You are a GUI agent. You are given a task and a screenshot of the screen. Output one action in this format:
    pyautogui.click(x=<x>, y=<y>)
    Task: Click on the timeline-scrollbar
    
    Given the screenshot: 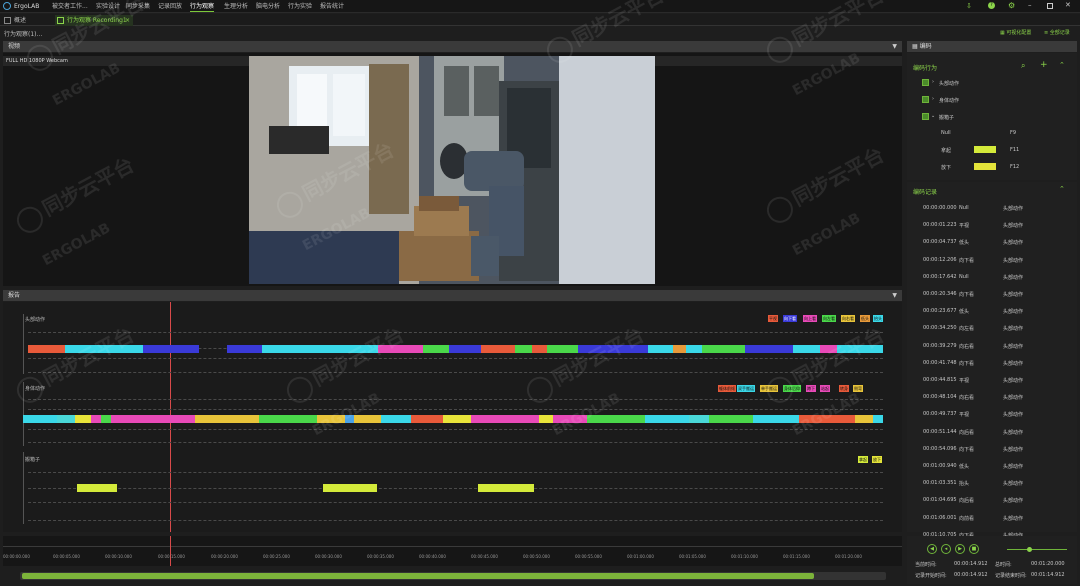 What is the action you would take?
    pyautogui.click(x=453, y=576)
    